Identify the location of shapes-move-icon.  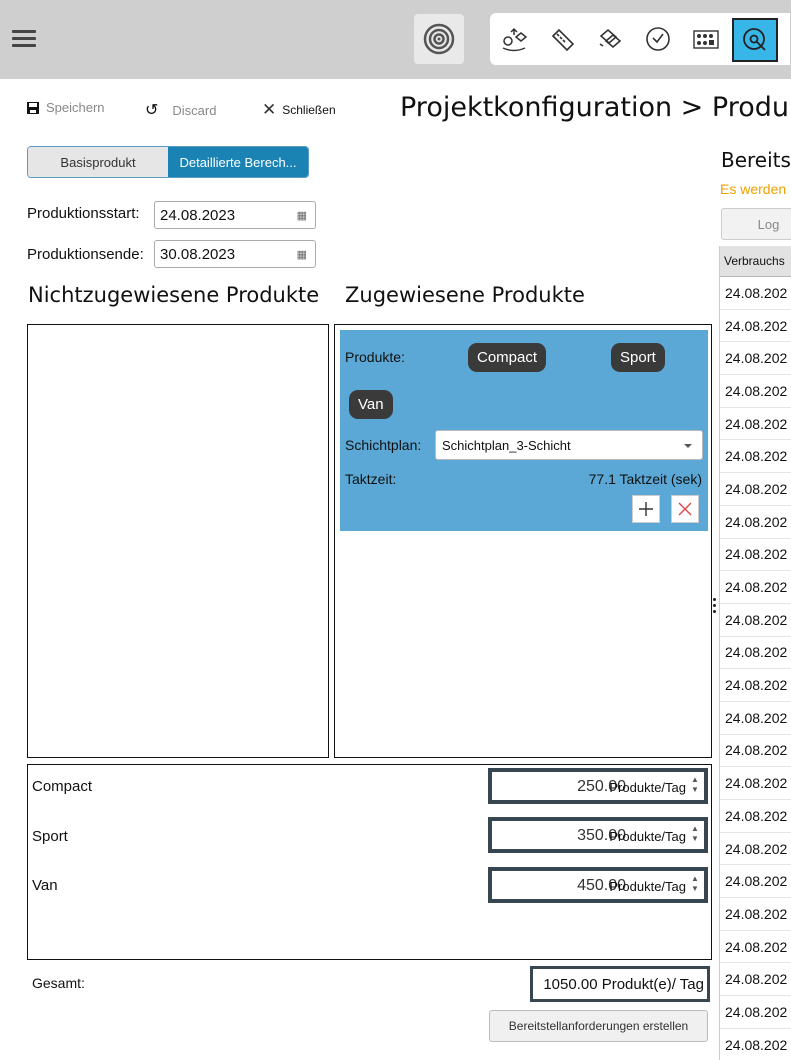
(515, 39).